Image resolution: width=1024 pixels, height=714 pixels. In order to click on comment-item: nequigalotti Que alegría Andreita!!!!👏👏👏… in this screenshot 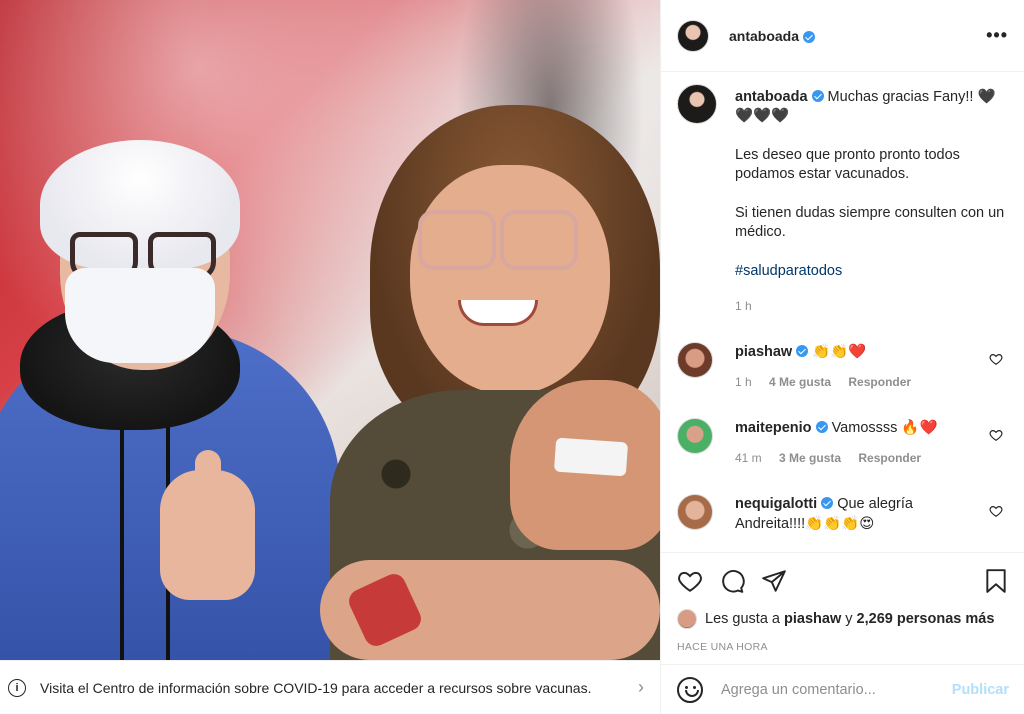, I will do `click(843, 514)`.